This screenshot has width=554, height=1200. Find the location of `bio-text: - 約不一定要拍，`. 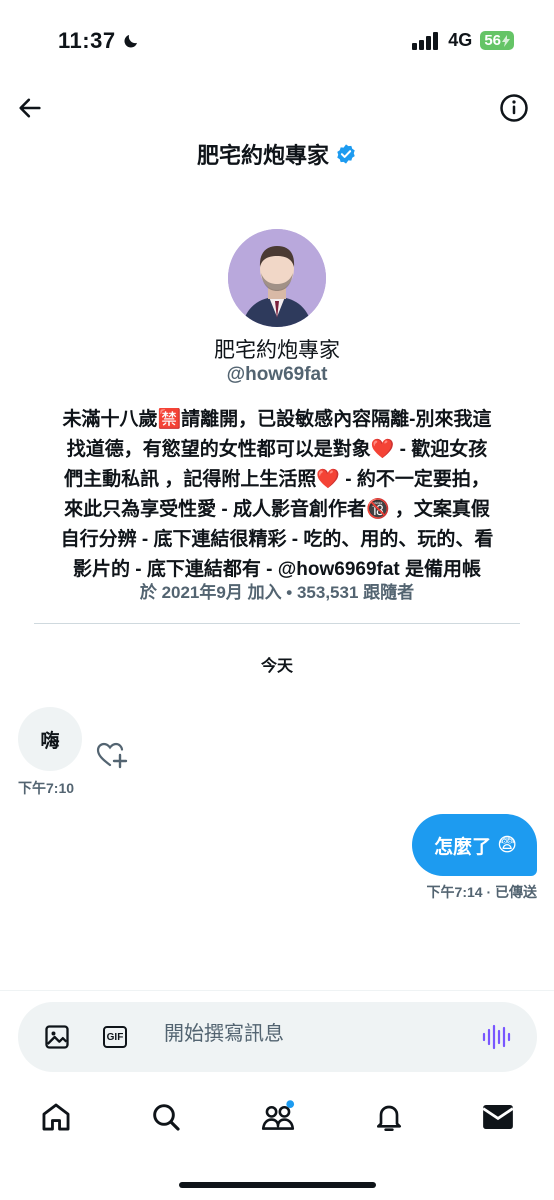

bio-text: - 約不一定要拍， is located at coordinates (415, 479).